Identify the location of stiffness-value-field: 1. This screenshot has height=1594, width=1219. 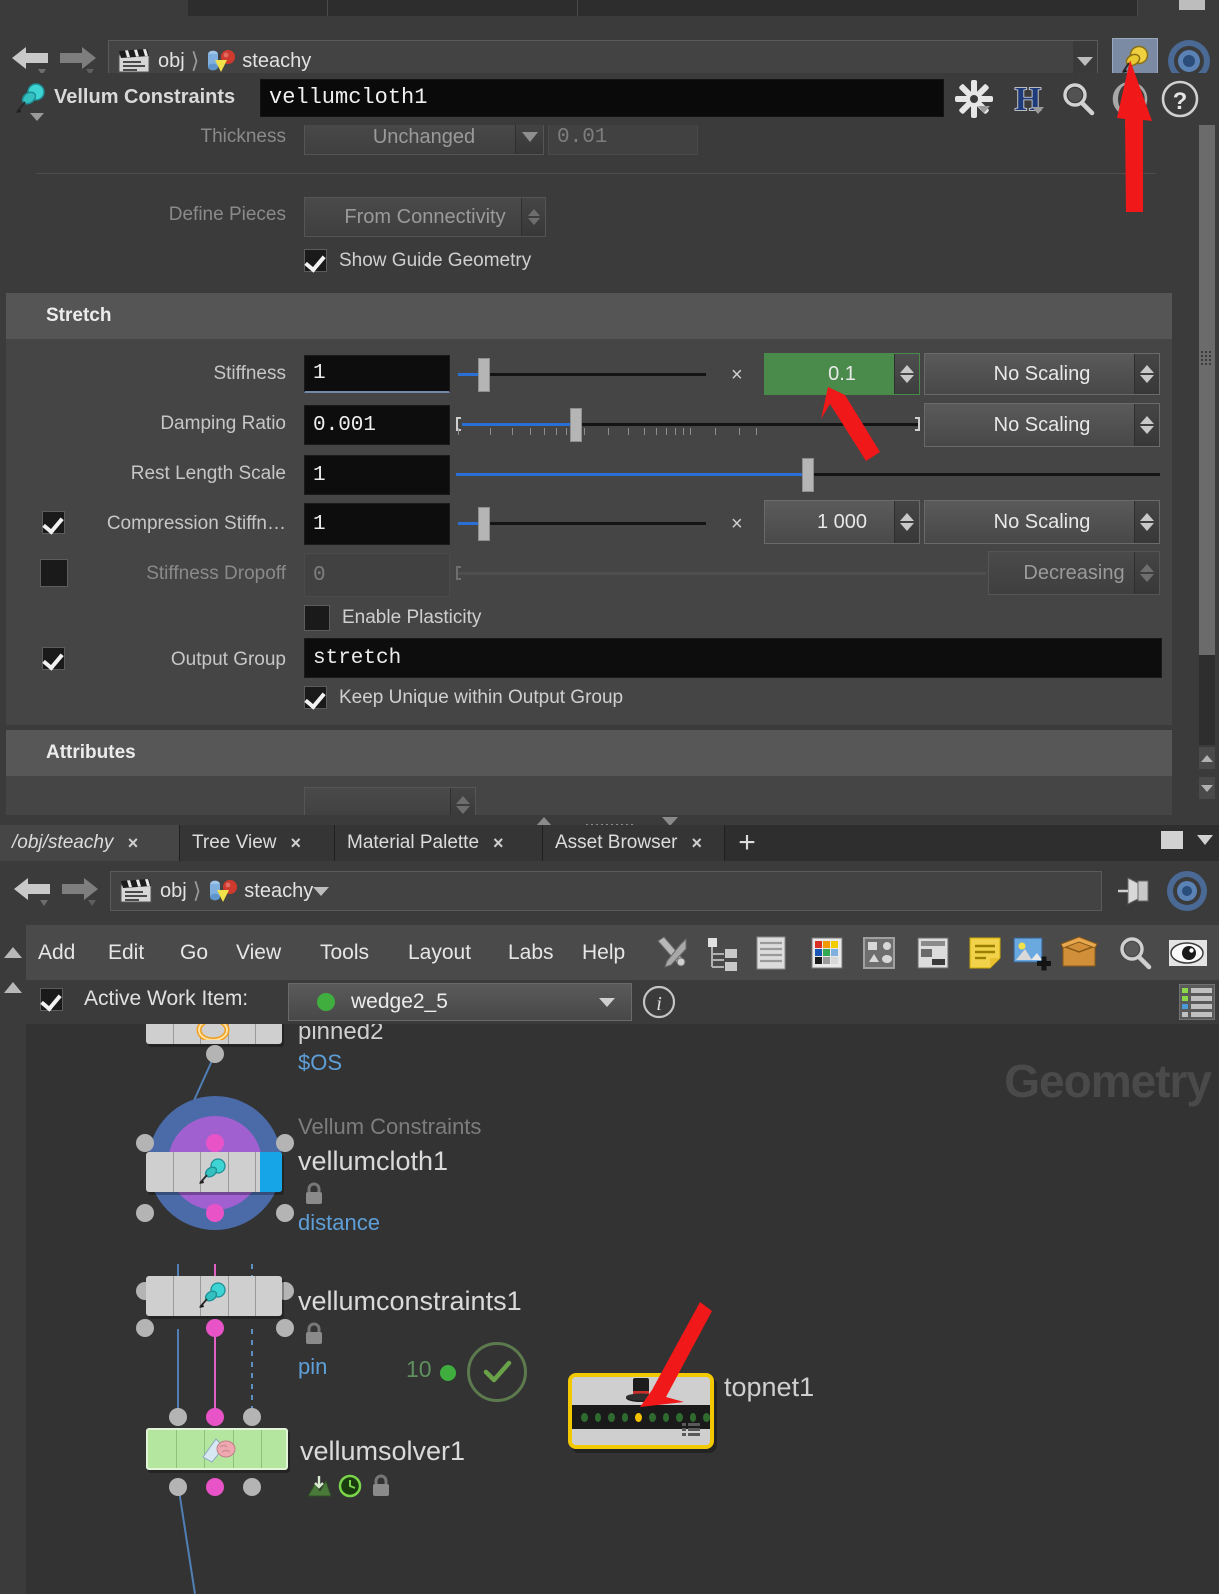
(377, 374).